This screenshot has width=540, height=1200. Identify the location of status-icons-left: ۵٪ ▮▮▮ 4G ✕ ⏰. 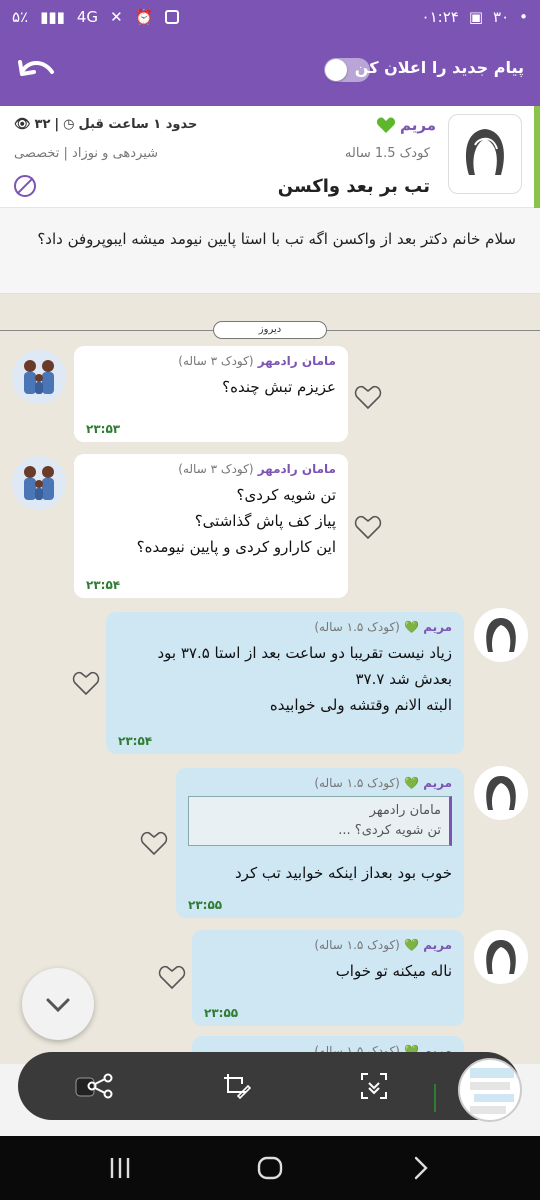
(96, 17).